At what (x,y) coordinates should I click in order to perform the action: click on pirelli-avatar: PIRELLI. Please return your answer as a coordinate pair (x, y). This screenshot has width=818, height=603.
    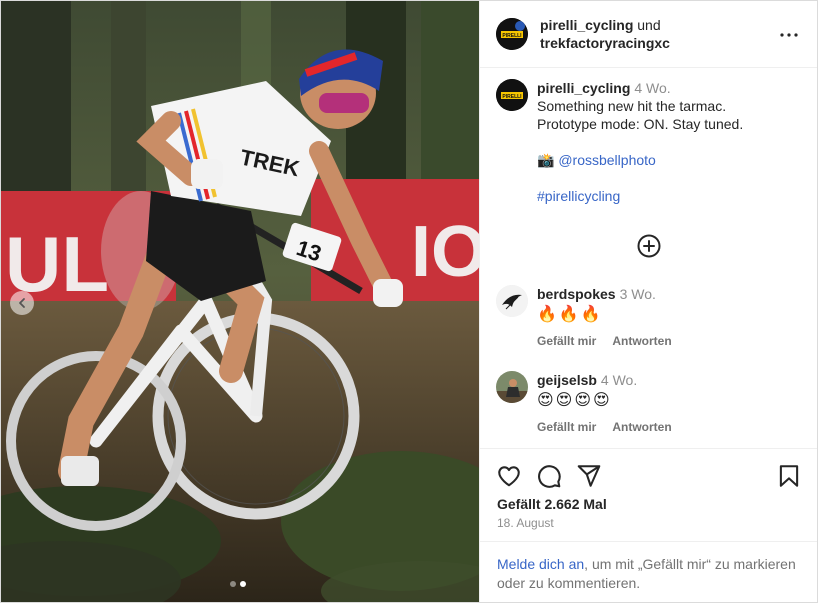
    Looking at the image, I should click on (512, 34).